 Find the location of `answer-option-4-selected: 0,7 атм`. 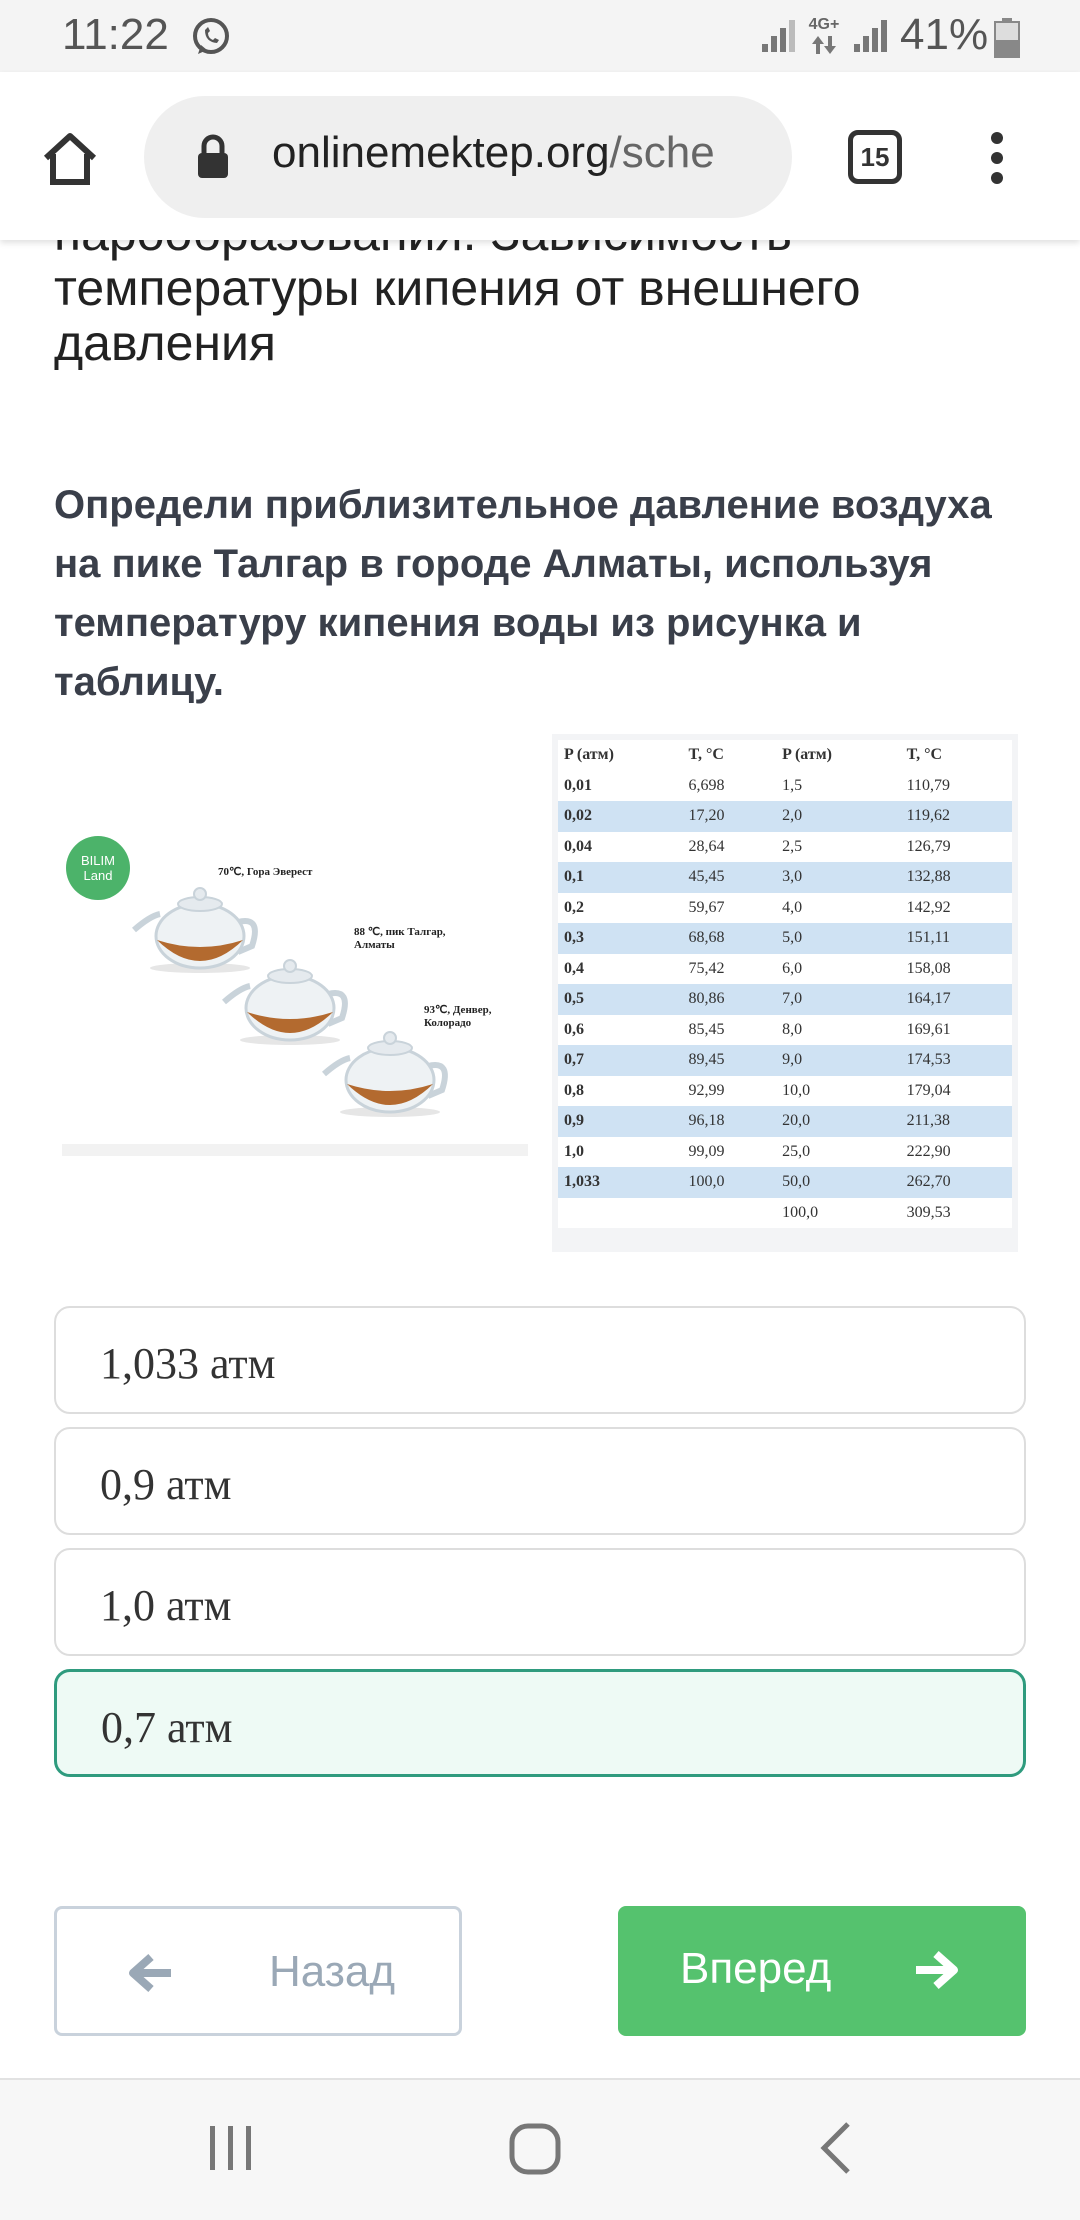

answer-option-4-selected: 0,7 атм is located at coordinates (540, 1723).